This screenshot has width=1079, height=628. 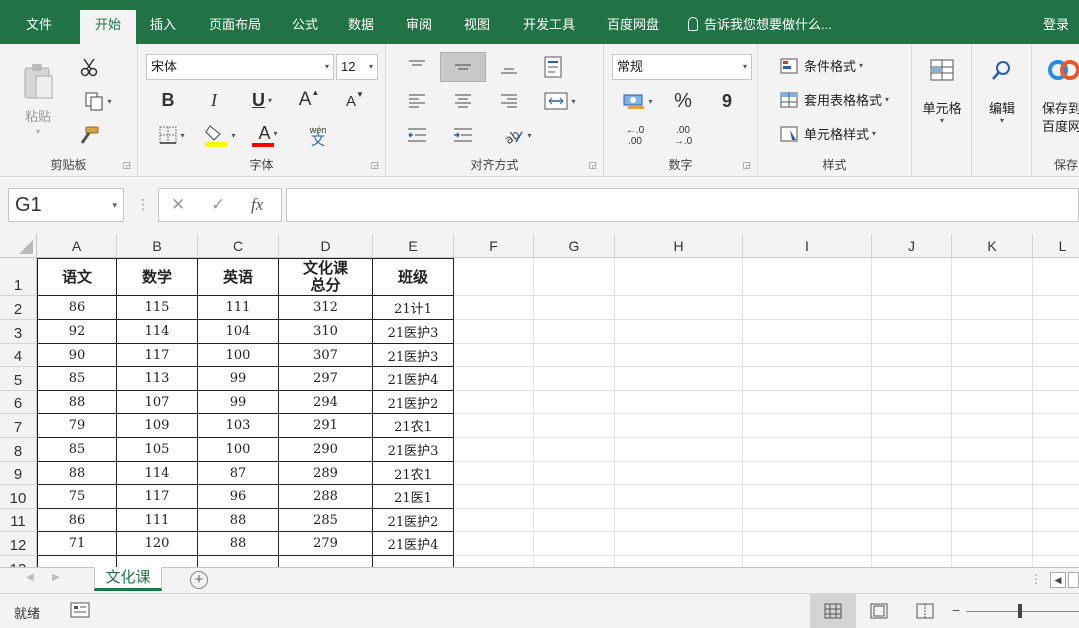 What do you see at coordinates (326, 246) in the screenshot?
I see `column-header-d: D` at bounding box center [326, 246].